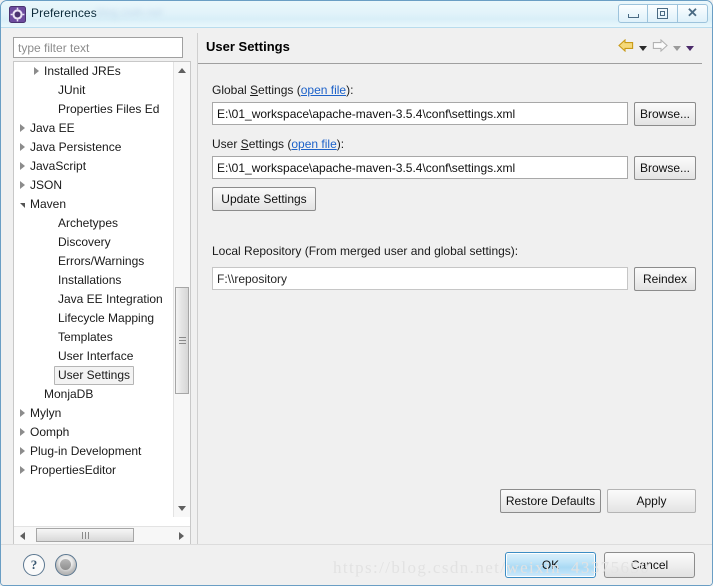 The width and height of the screenshot is (713, 586). Describe the element at coordinates (34, 565) in the screenshot. I see `help-circle-icon: ?` at that location.